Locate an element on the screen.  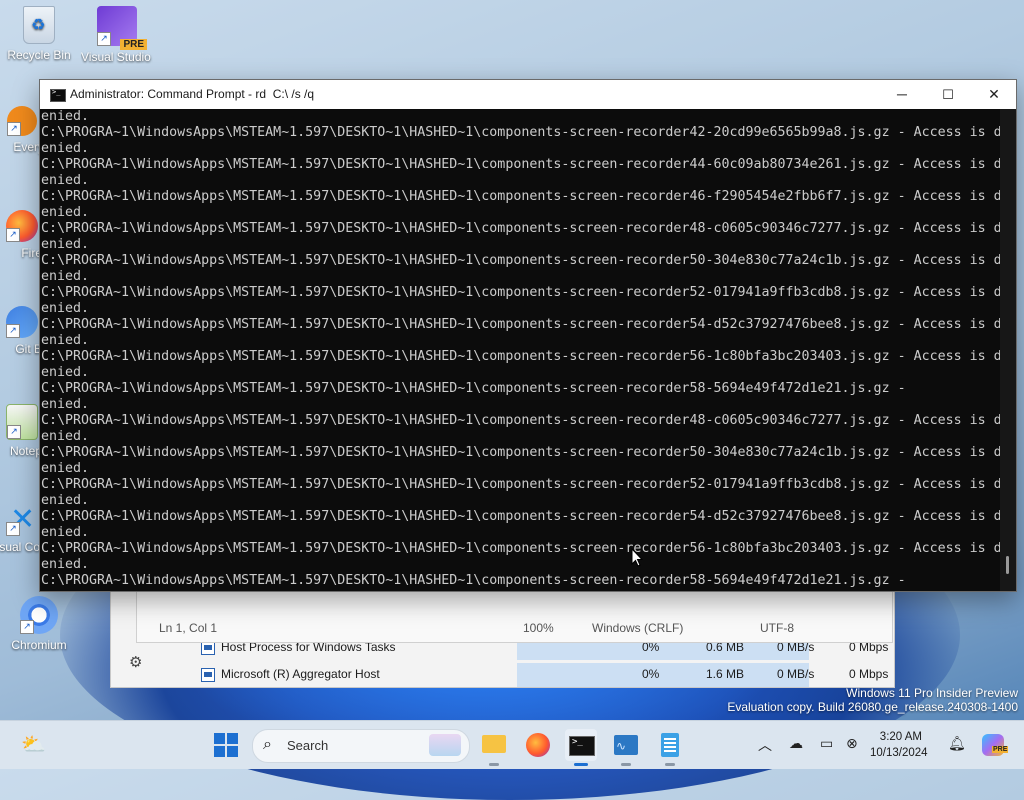
task-manager-taskbar-icon: ∿ is located at coordinates (626, 745).